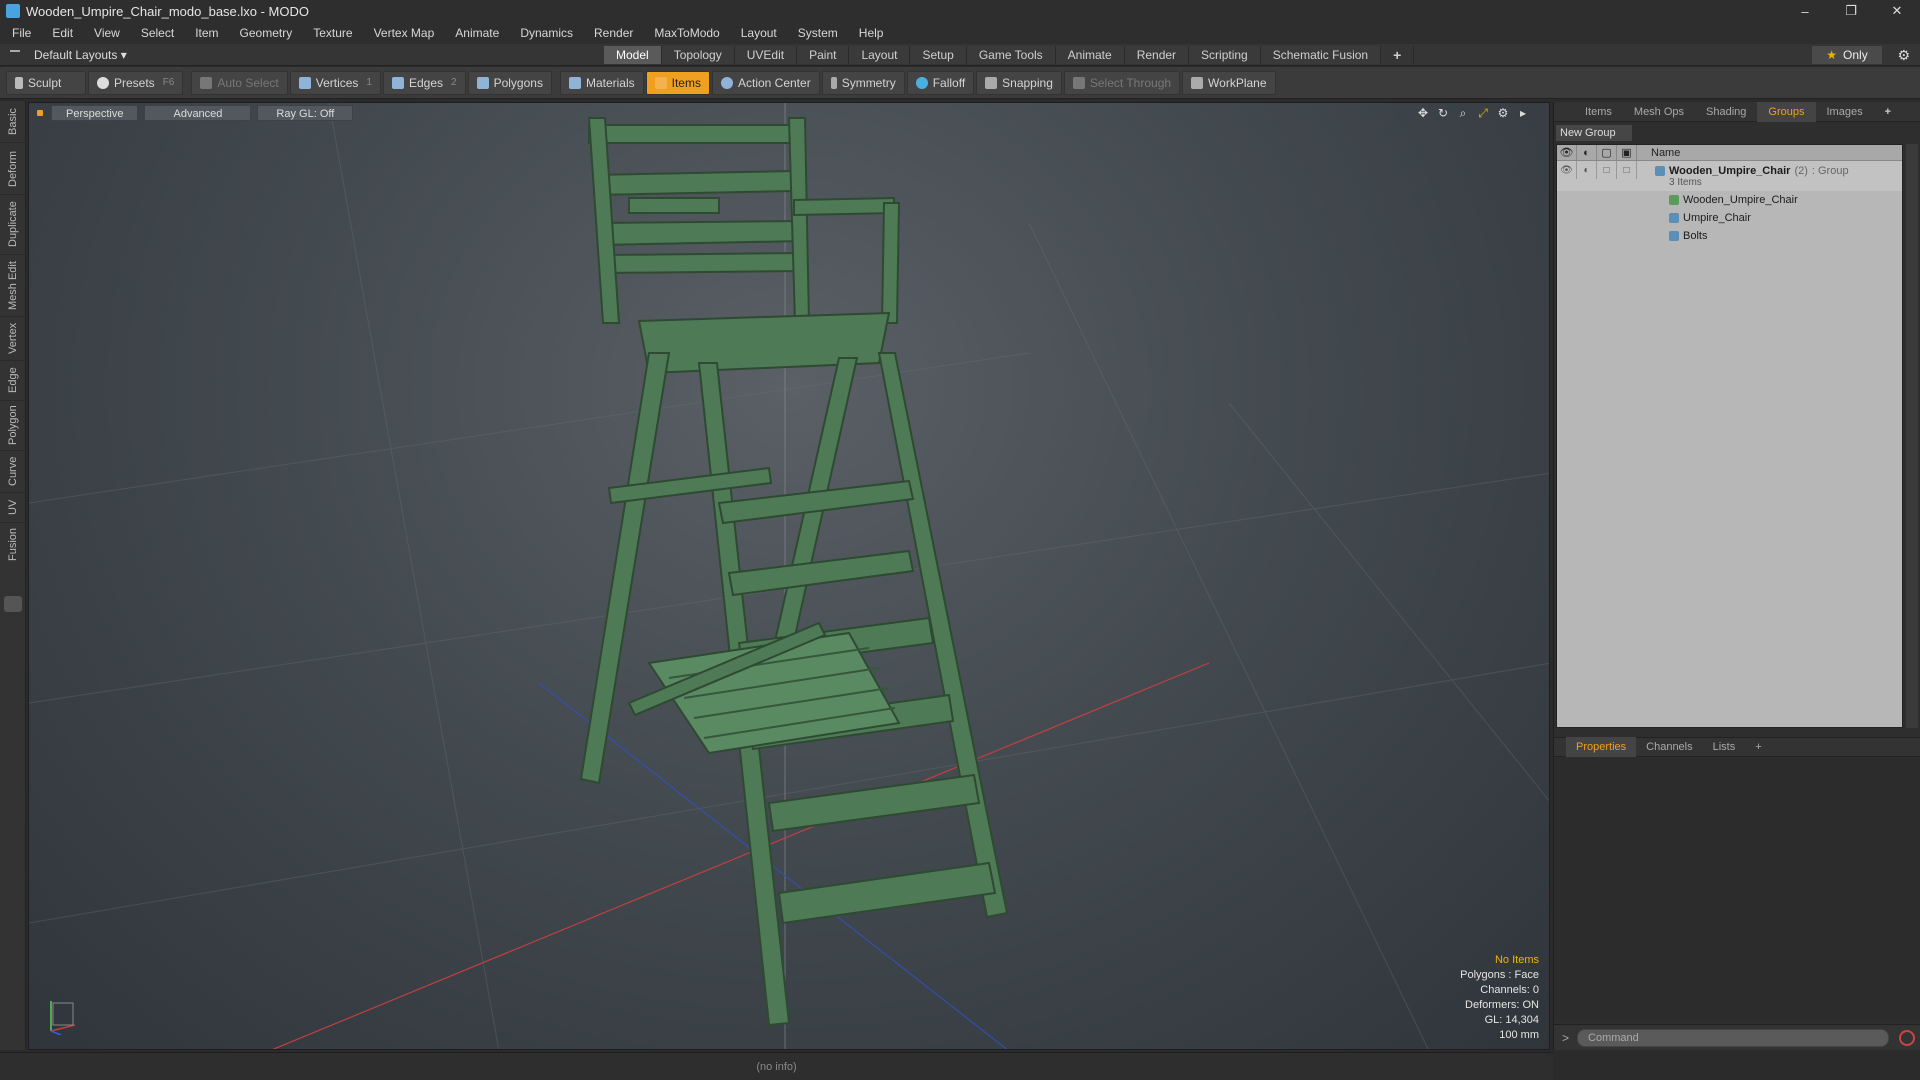  What do you see at coordinates (1225, 55) in the screenshot?
I see `tab-scripting: Scripting` at bounding box center [1225, 55].